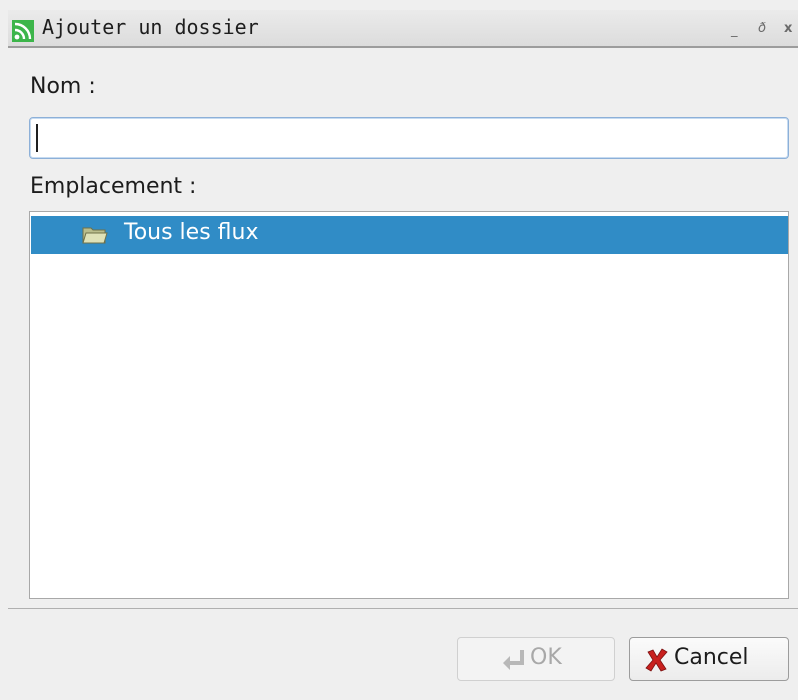 This screenshot has width=798, height=700. What do you see at coordinates (150, 27) in the screenshot?
I see `window-title: Ajouter un dossier` at bounding box center [150, 27].